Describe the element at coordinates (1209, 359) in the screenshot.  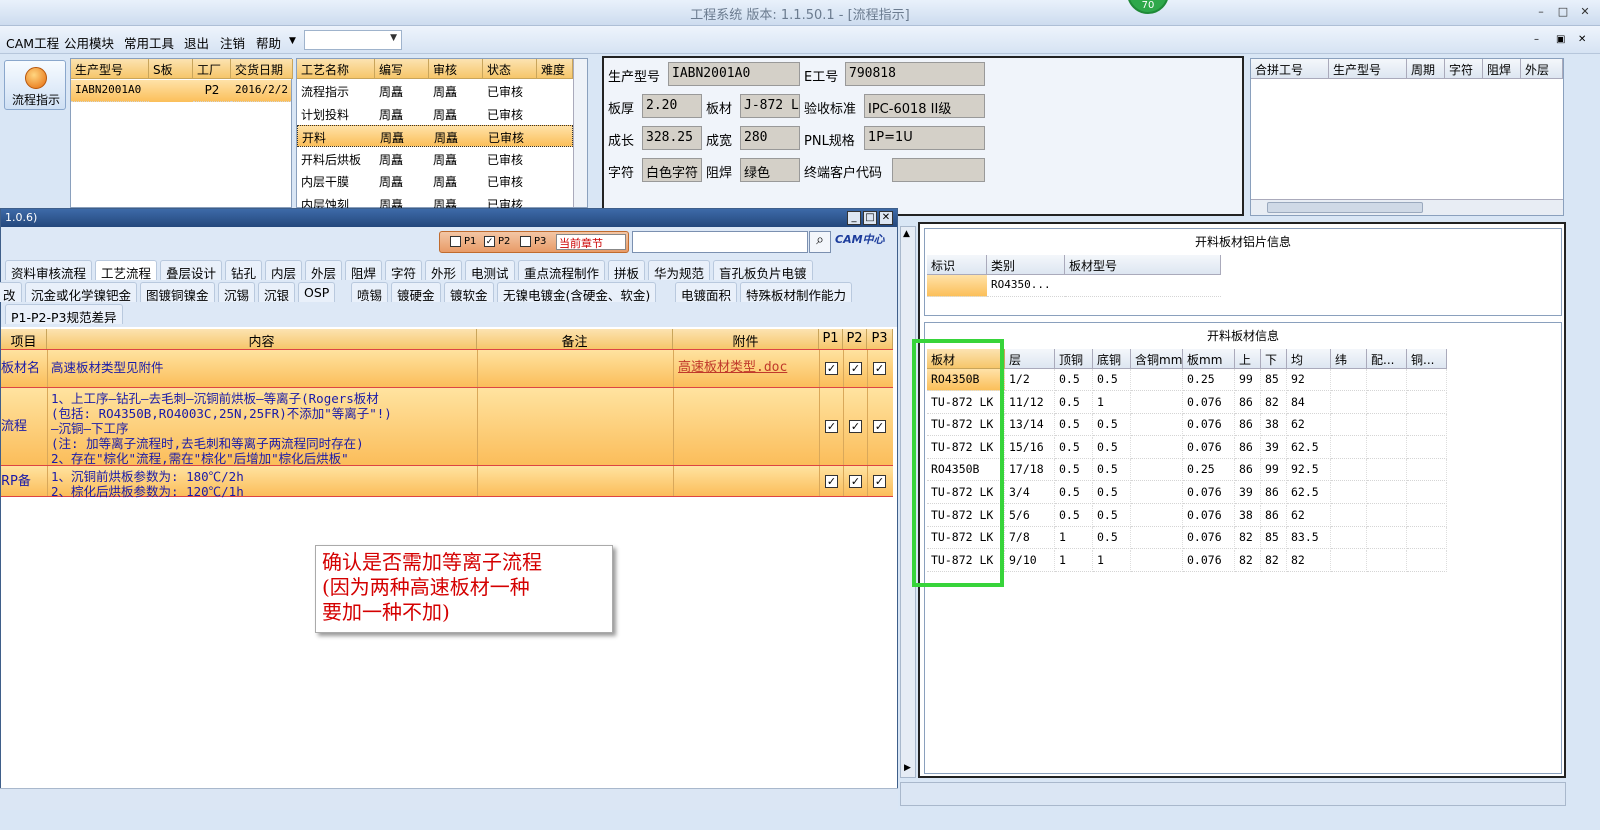
I see `col-header: 板mm` at that location.